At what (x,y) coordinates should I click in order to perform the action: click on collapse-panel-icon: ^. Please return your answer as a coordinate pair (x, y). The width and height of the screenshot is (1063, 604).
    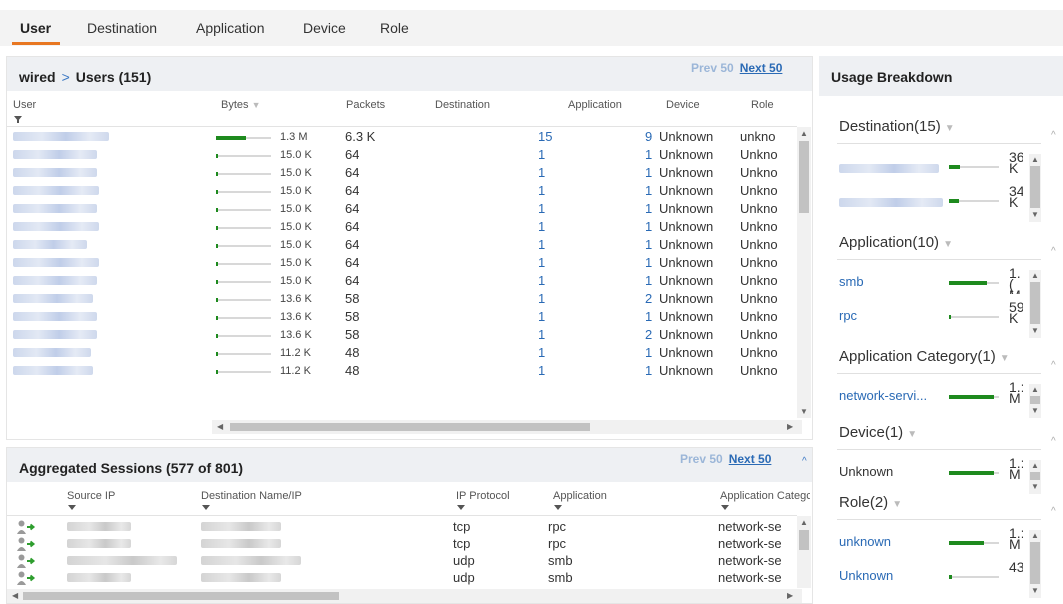
    Looking at the image, I should click on (804, 461).